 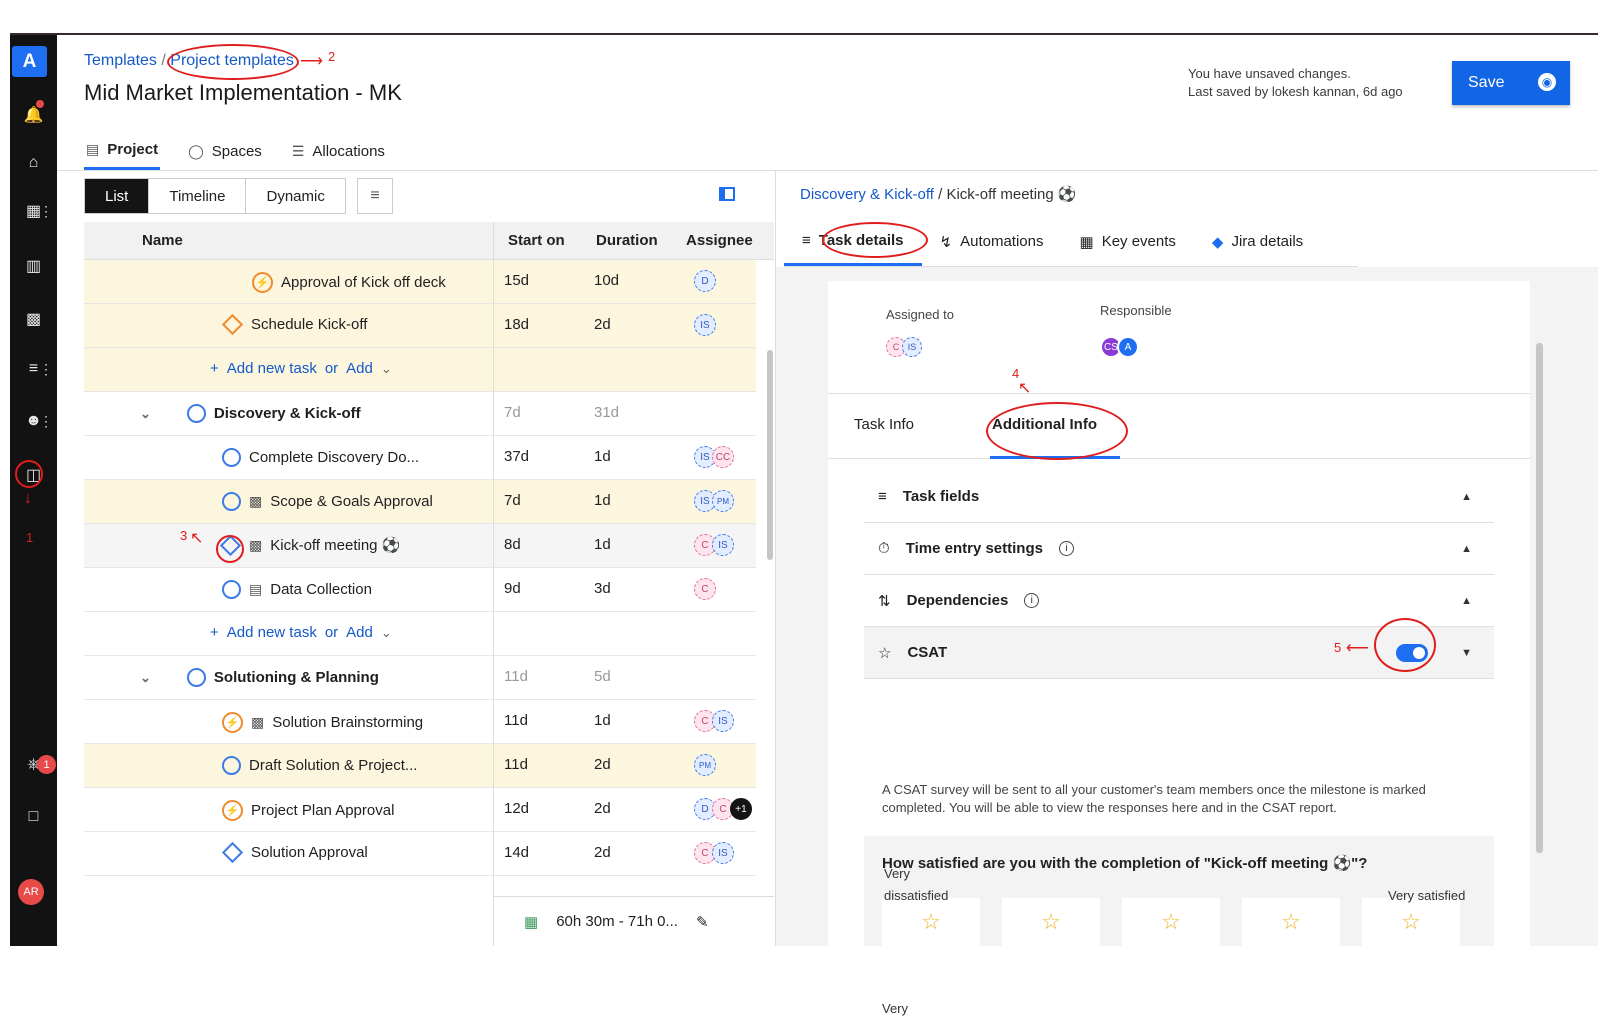 I want to click on chat-icon: □, so click(x=33, y=817).